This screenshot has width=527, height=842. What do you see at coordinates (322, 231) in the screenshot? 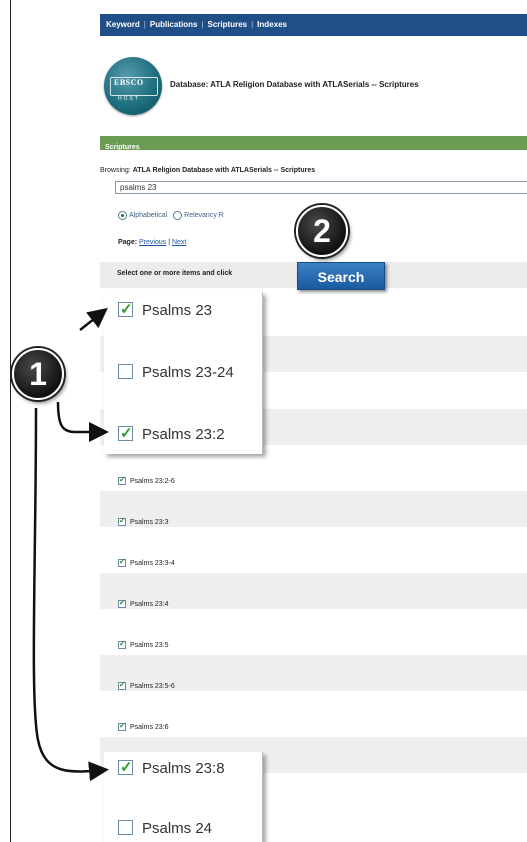
I see `callout-step-2: 2` at bounding box center [322, 231].